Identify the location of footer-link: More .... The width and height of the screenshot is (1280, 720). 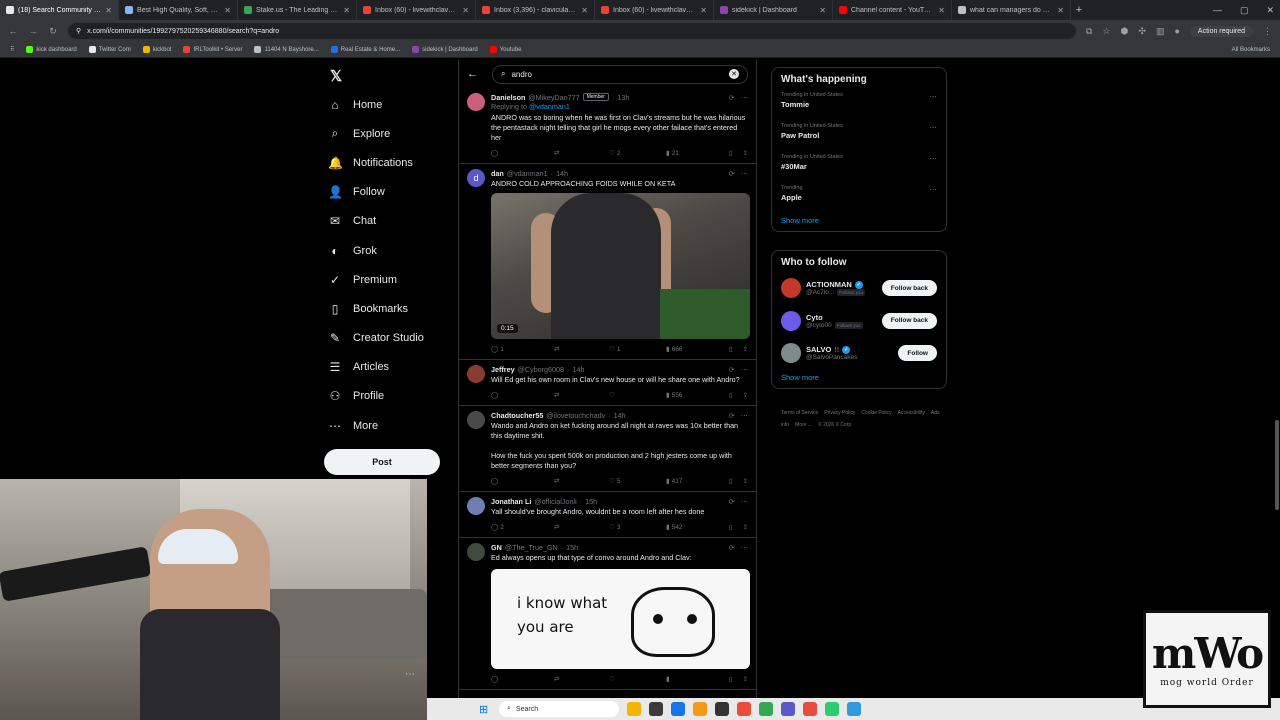
(803, 425).